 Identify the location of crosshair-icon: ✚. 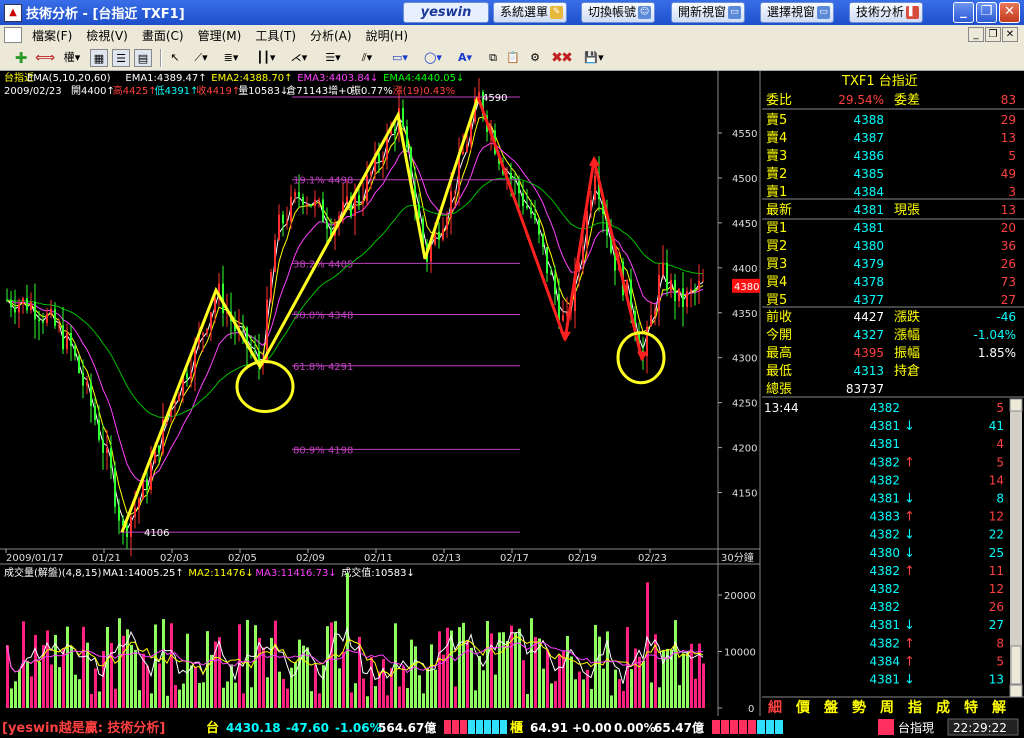
(21, 58).